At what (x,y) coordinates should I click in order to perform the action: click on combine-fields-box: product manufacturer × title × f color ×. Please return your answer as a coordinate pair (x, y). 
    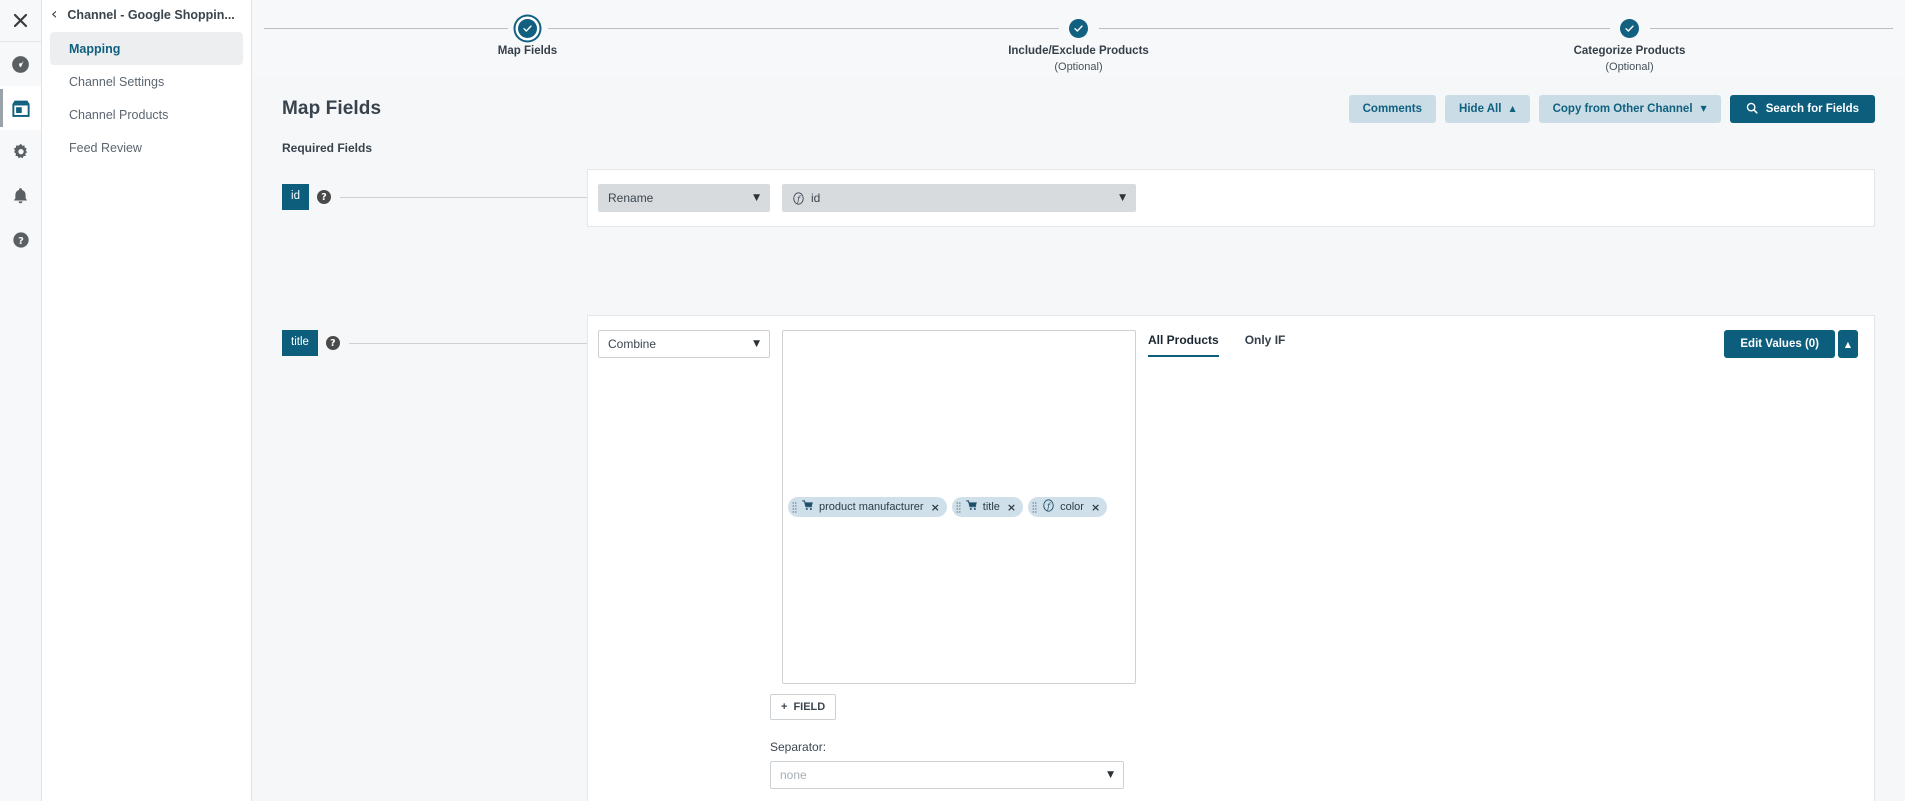
    Looking at the image, I should click on (959, 507).